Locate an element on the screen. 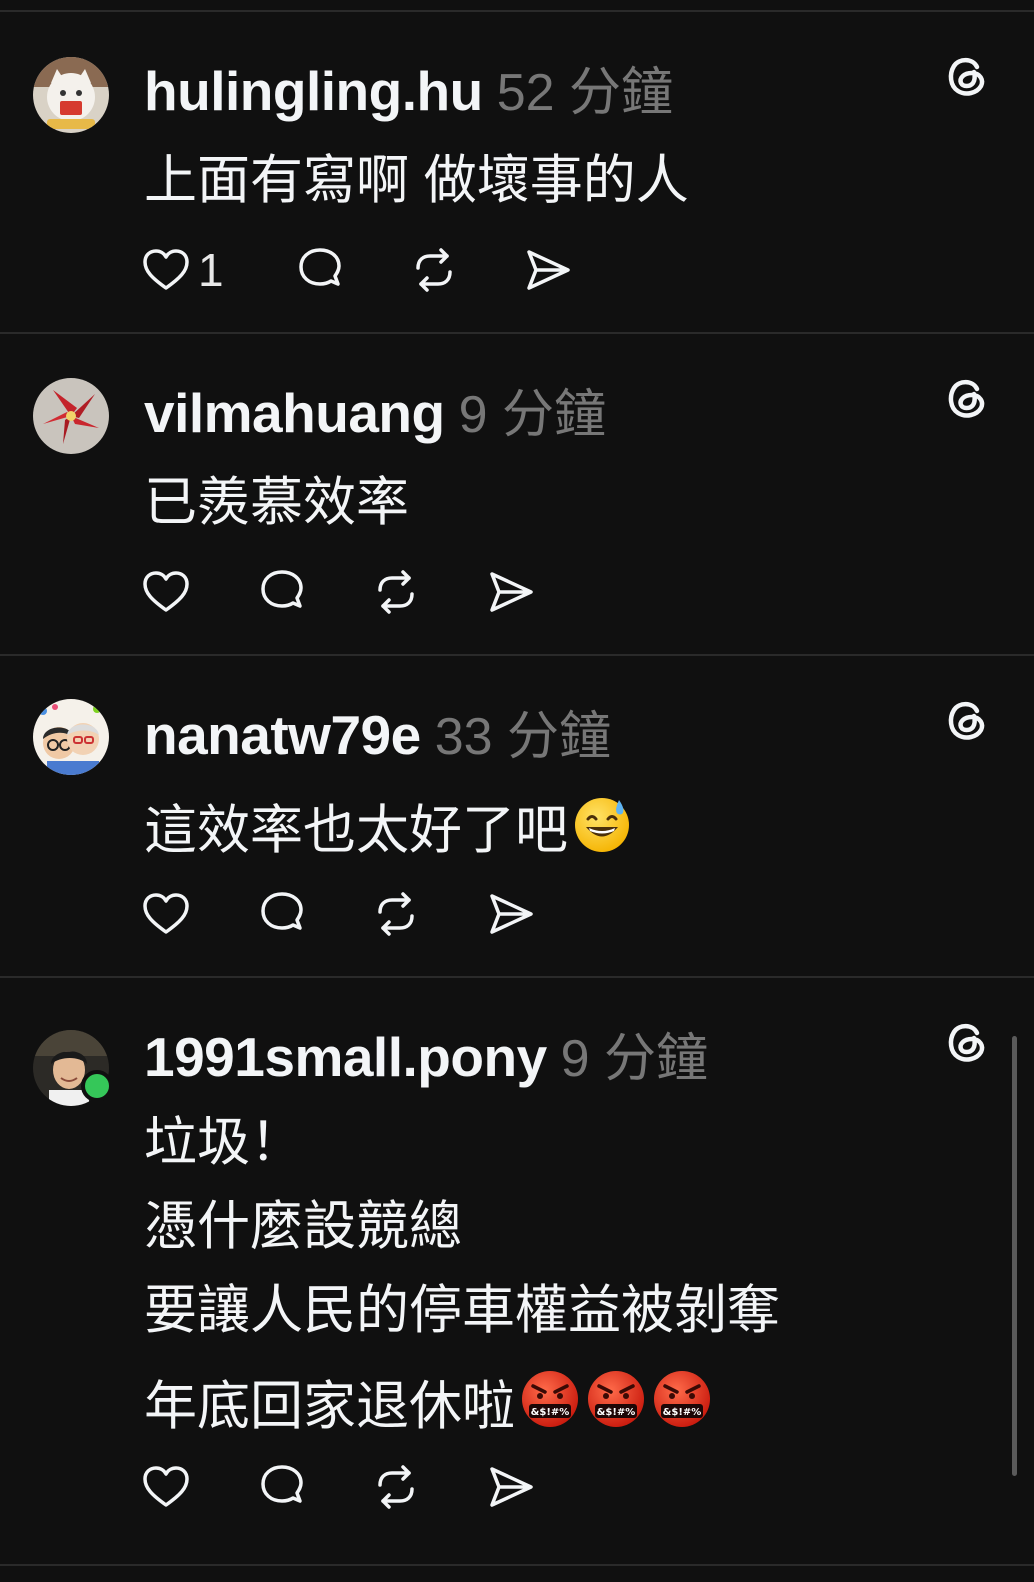  comment-text-line: 年底回家退休啦 &$!#% &$!#% &$!#% is located at coordinates (428, 1403).